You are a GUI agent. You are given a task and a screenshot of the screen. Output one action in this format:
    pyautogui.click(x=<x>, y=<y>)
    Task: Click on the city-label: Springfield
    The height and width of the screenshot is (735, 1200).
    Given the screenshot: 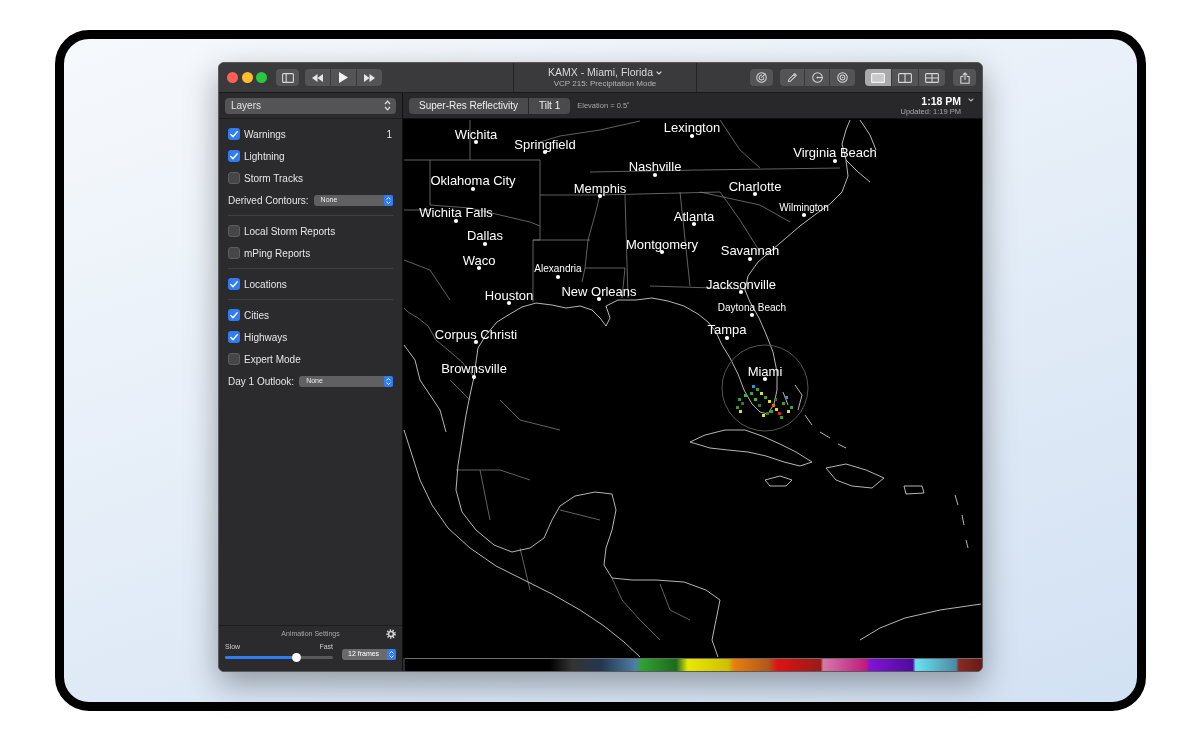 What is the action you would take?
    pyautogui.click(x=545, y=144)
    